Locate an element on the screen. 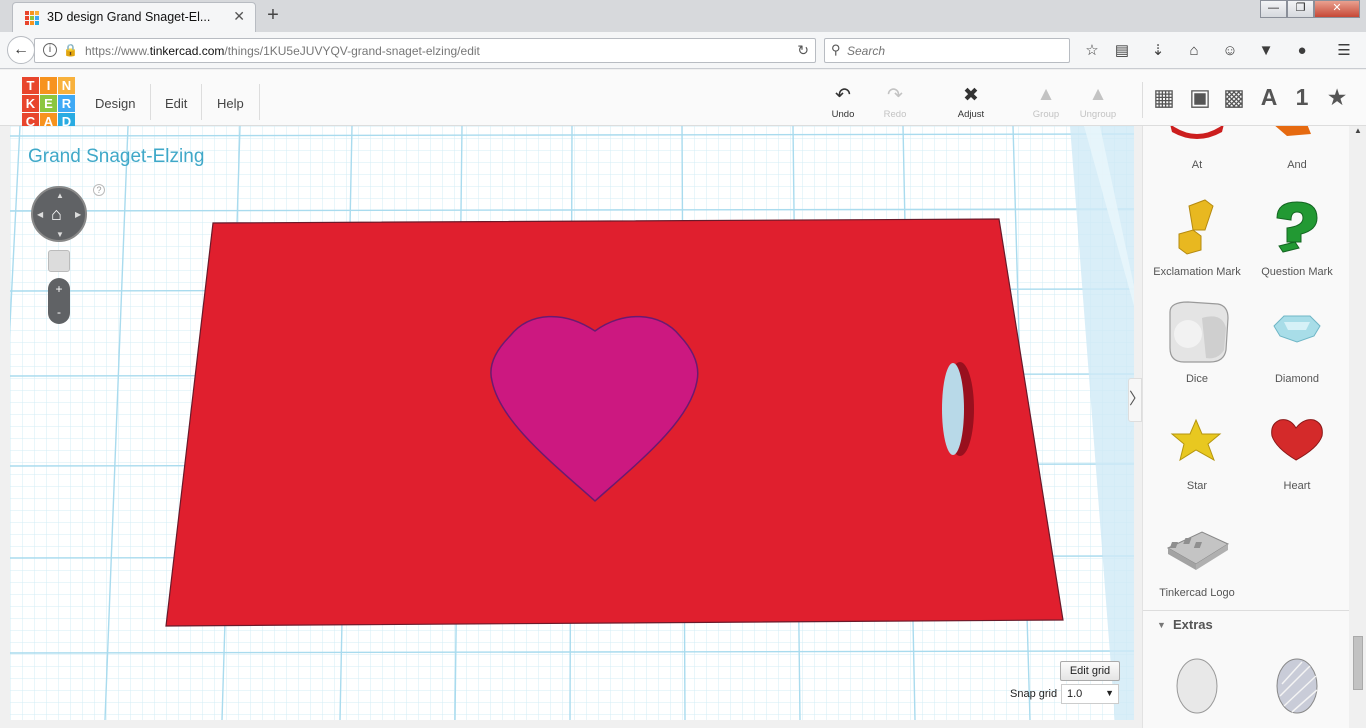 This screenshot has width=1366, height=728. text-letter-icon: A is located at coordinates (1269, 98).